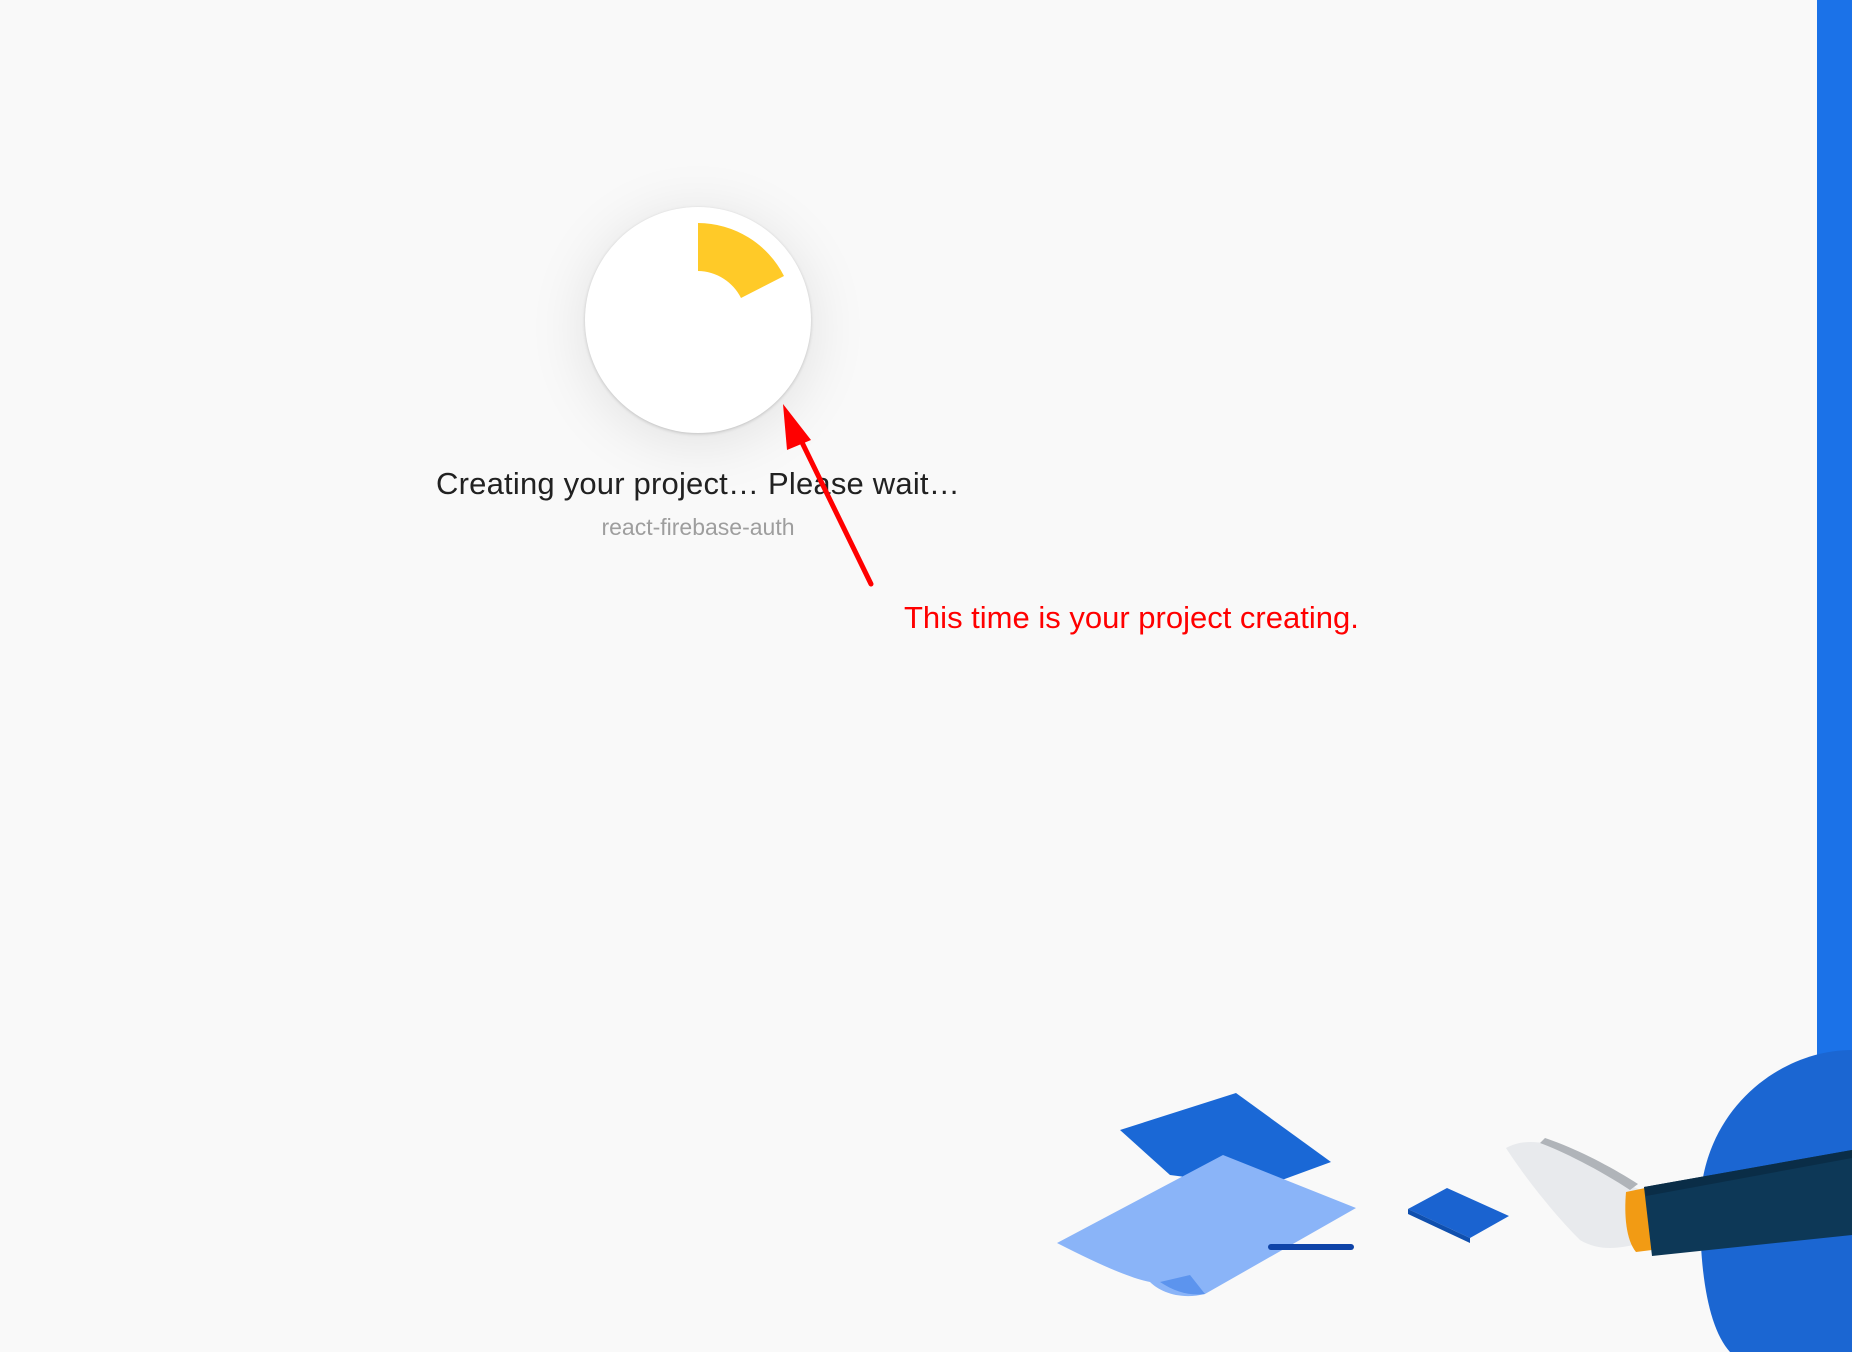 This screenshot has width=1852, height=1352. What do you see at coordinates (741, 260) in the screenshot?
I see `spinner-arc-icon` at bounding box center [741, 260].